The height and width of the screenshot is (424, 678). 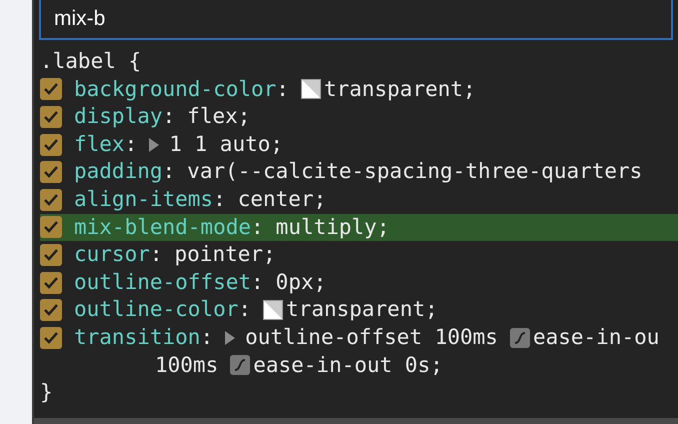 What do you see at coordinates (414, 172) in the screenshot?
I see `property-value: var(--calcite-spacing-three-quarters` at bounding box center [414, 172].